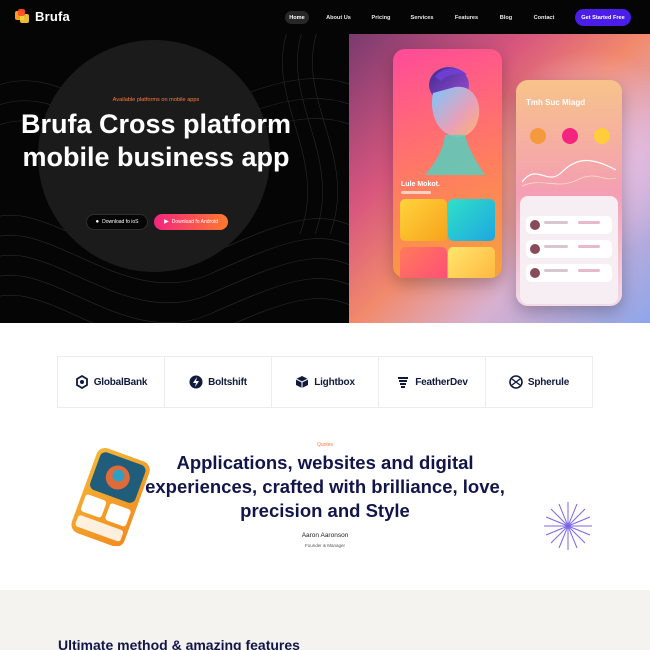 The height and width of the screenshot is (650, 650). I want to click on play-store-icon: ▶, so click(166, 222).